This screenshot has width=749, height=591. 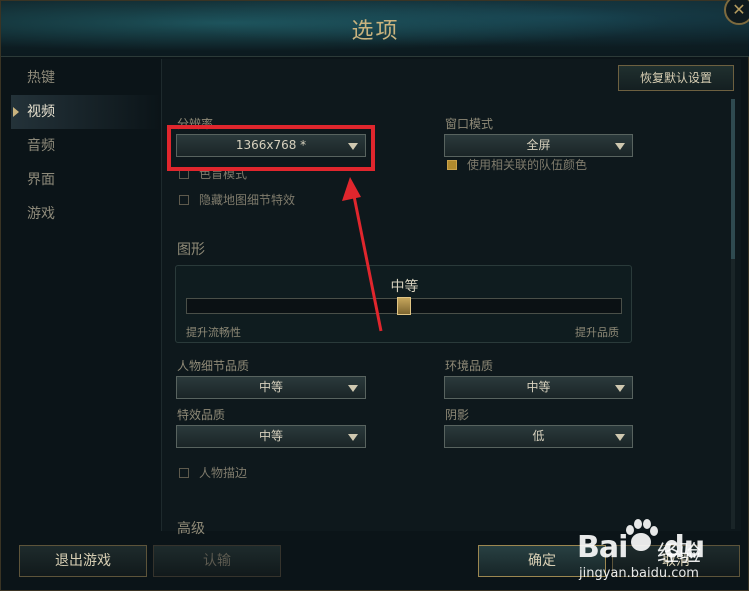 I want to click on annotation-arrow-icon, so click(x=362, y=254).